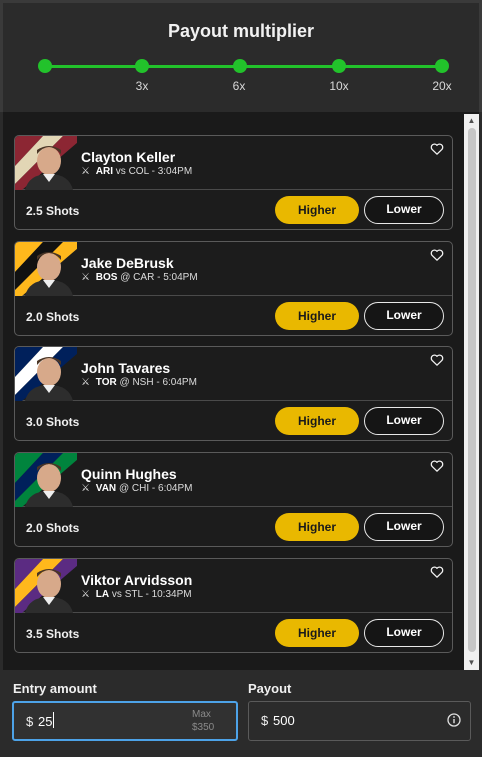 The height and width of the screenshot is (757, 482). What do you see at coordinates (339, 86) in the screenshot?
I see `multiplier-label-10x: 10x` at bounding box center [339, 86].